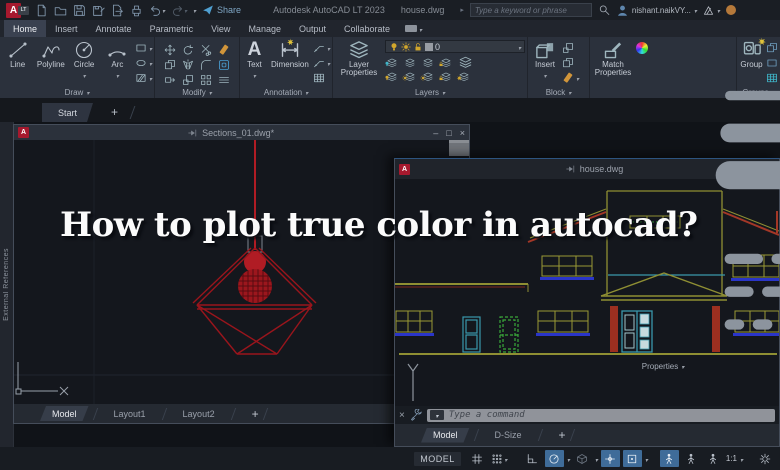  I want to click on layer-freeze-tool, so click(428, 63).